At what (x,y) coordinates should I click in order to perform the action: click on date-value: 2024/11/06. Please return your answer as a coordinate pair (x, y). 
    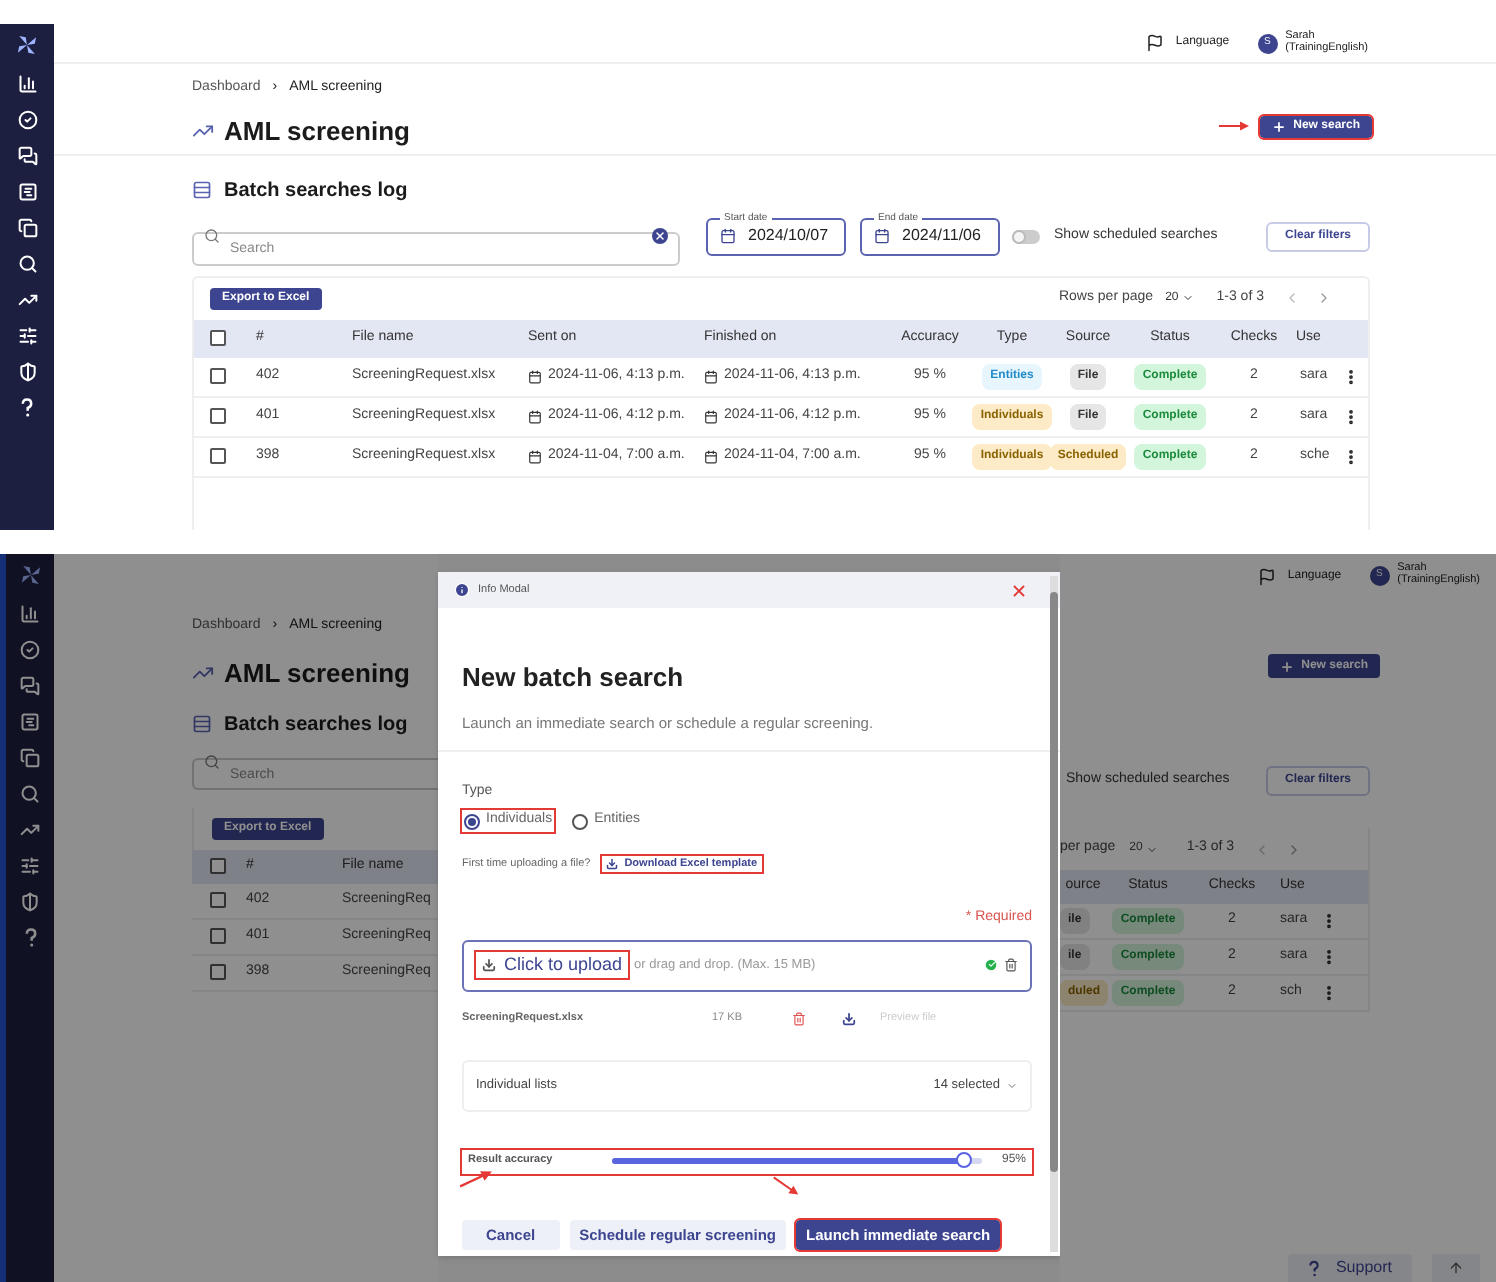
    Looking at the image, I should click on (941, 236).